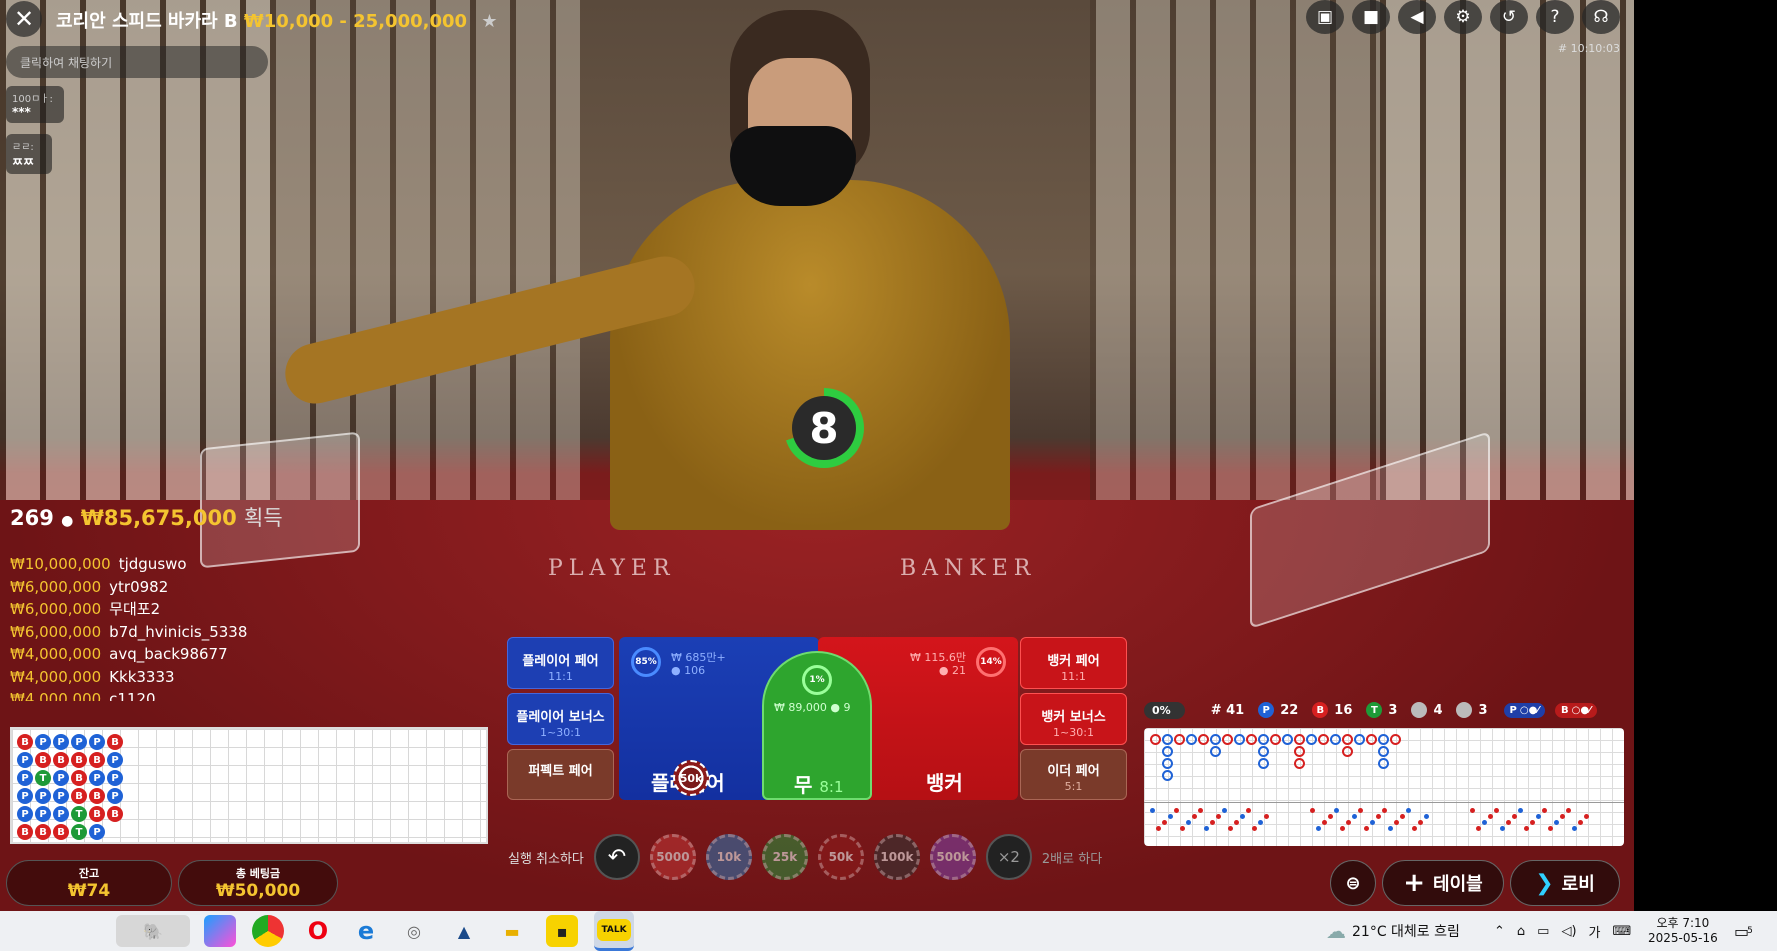 This screenshot has width=1777, height=951. What do you see at coordinates (560, 719) in the screenshot?
I see `player-bonus-button: 플레이어 보너스 1~30:1` at bounding box center [560, 719].